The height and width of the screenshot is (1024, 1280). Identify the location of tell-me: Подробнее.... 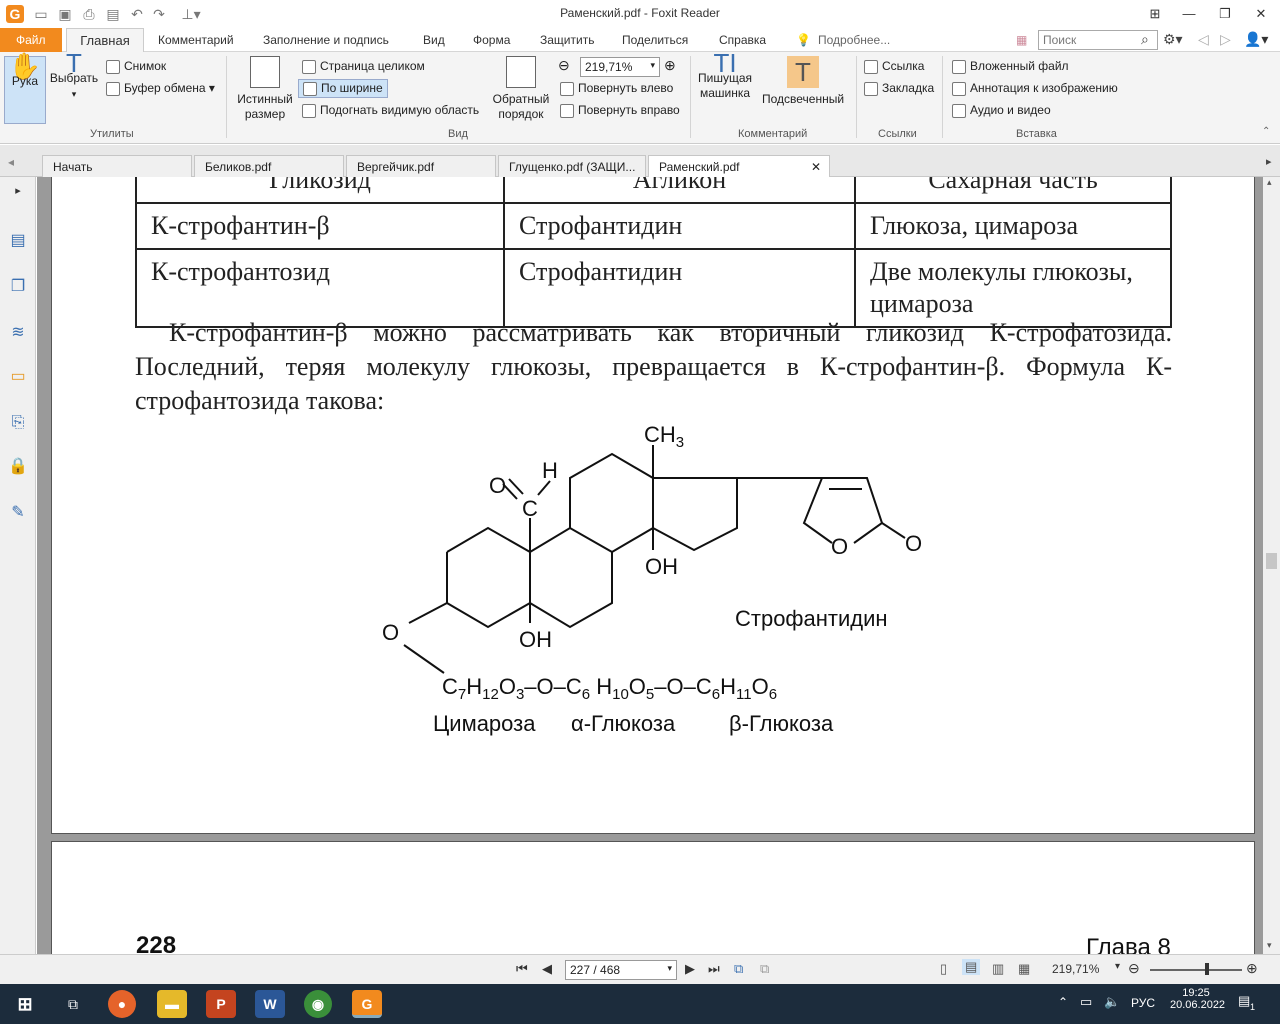
(854, 40).